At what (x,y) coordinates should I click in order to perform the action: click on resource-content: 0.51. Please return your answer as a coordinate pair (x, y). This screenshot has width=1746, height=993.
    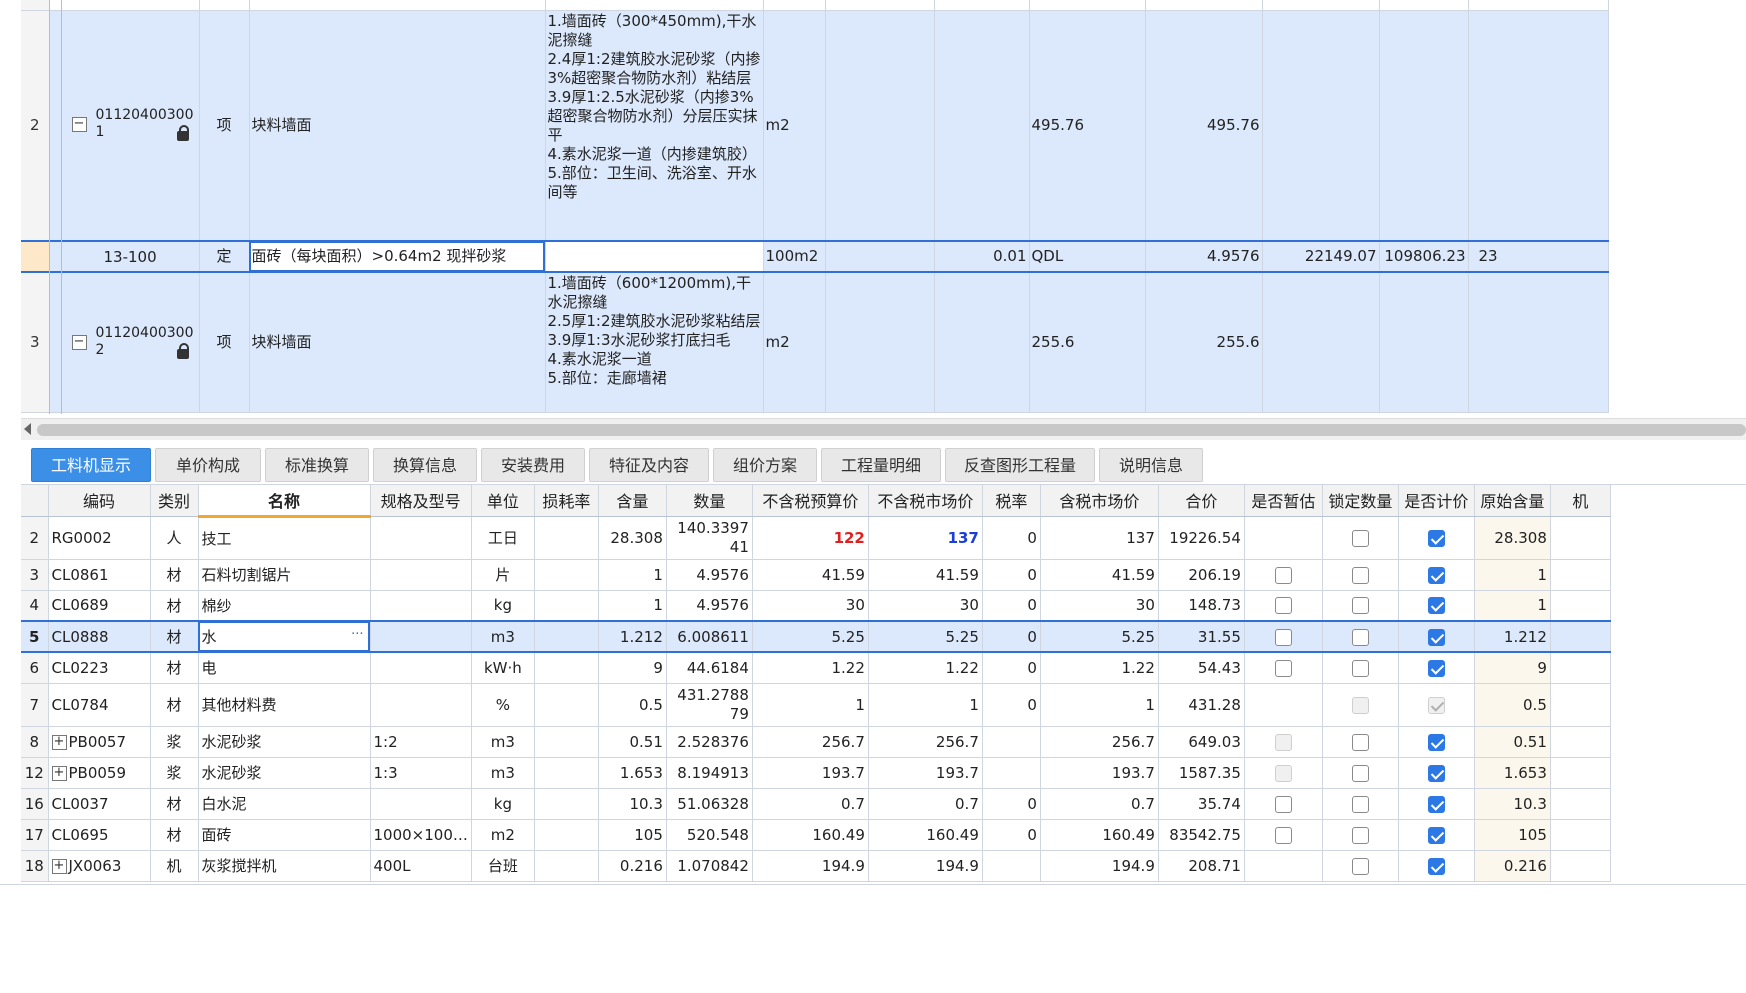
    Looking at the image, I should click on (632, 742).